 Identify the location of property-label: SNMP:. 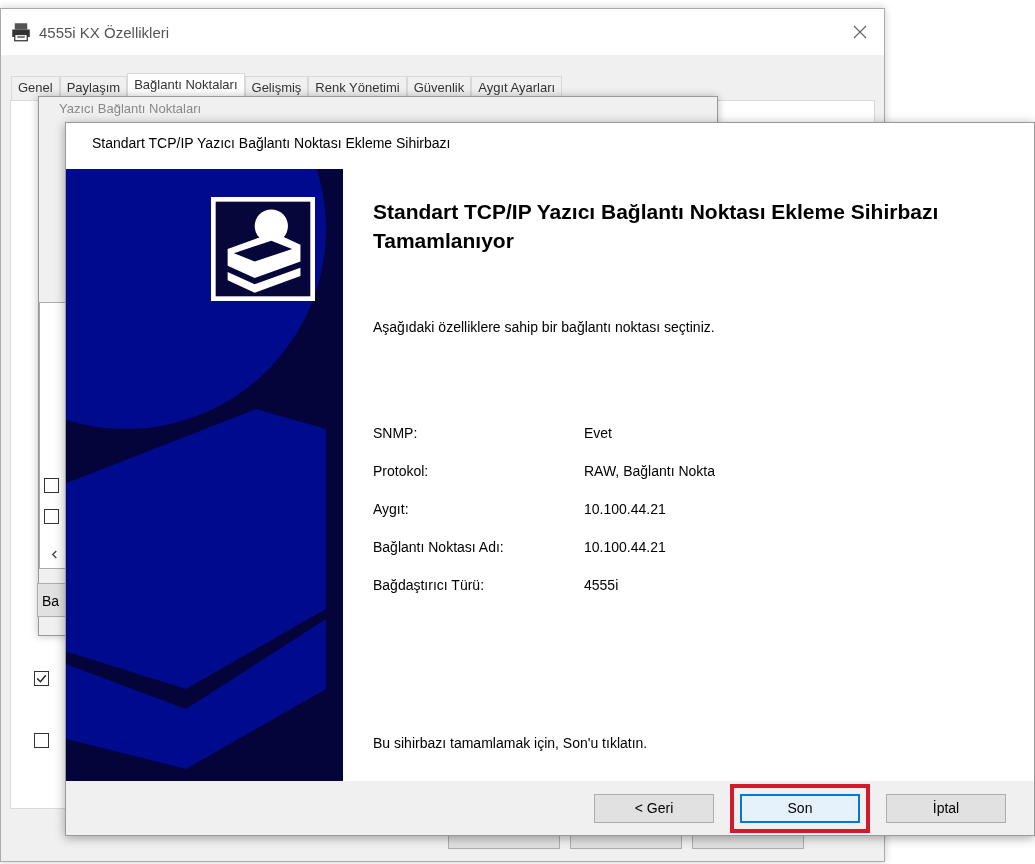
(396, 433).